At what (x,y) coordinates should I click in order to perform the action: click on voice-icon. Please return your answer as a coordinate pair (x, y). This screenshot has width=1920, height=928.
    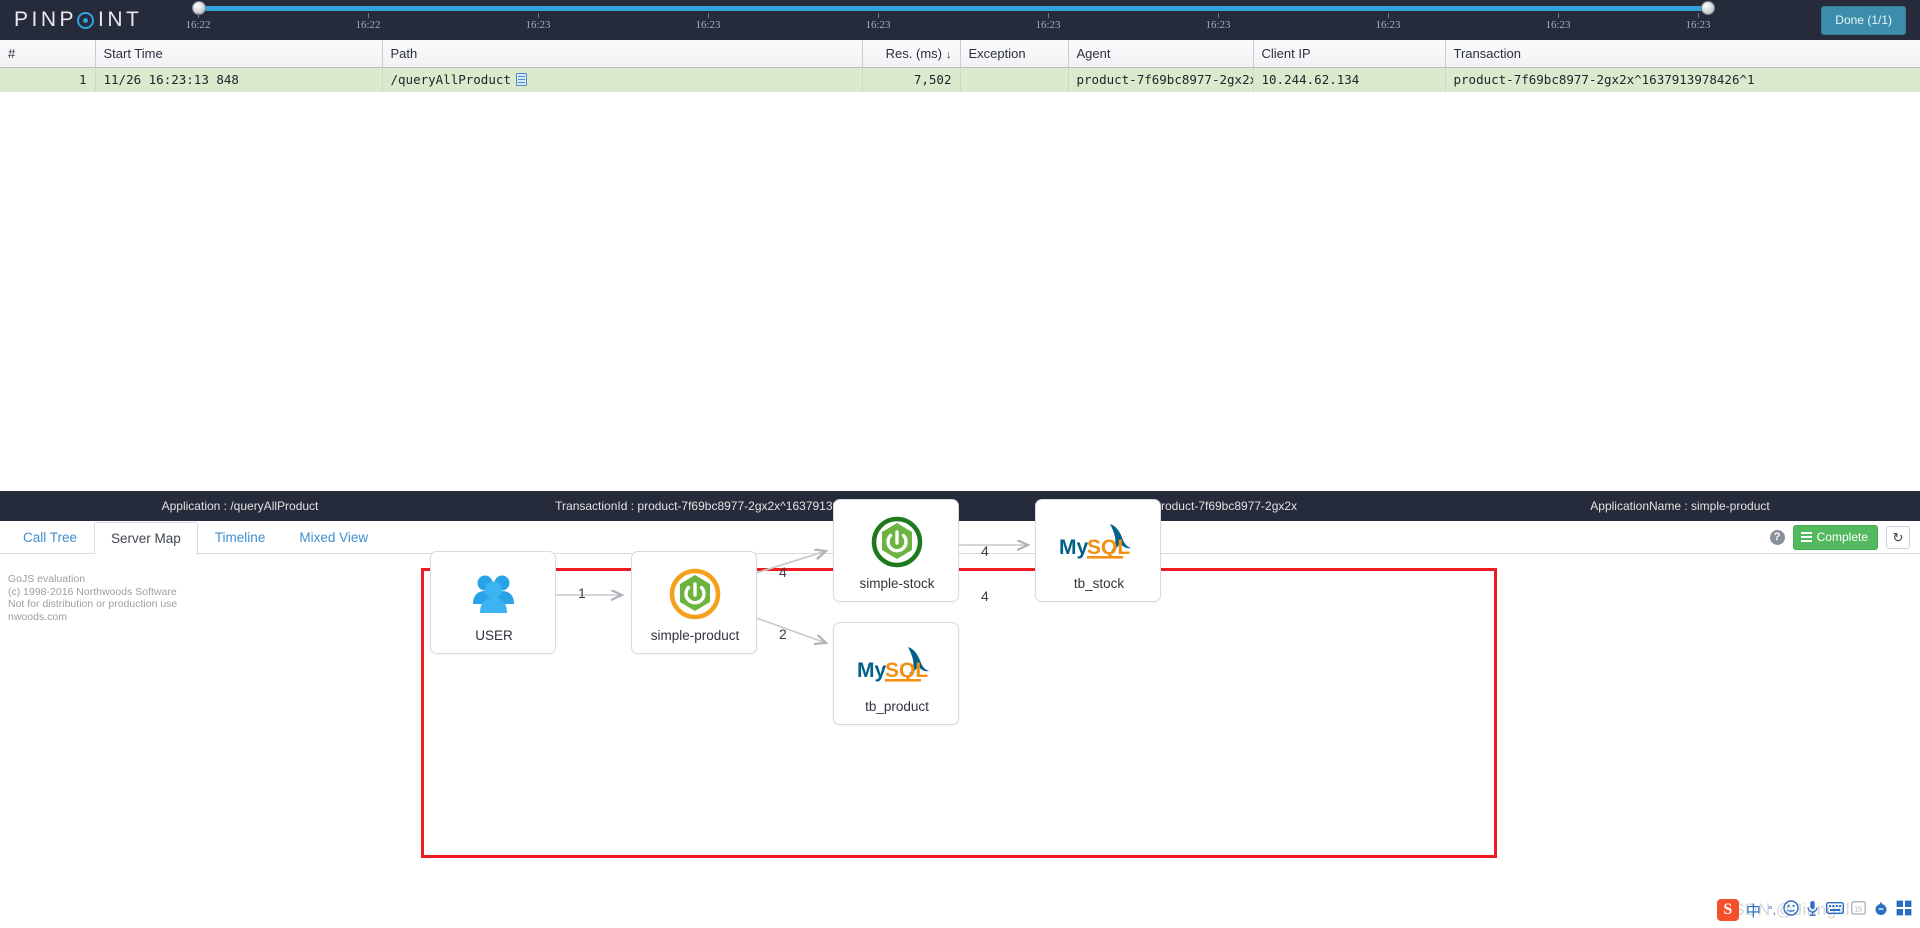
    Looking at the image, I should click on (1812, 910).